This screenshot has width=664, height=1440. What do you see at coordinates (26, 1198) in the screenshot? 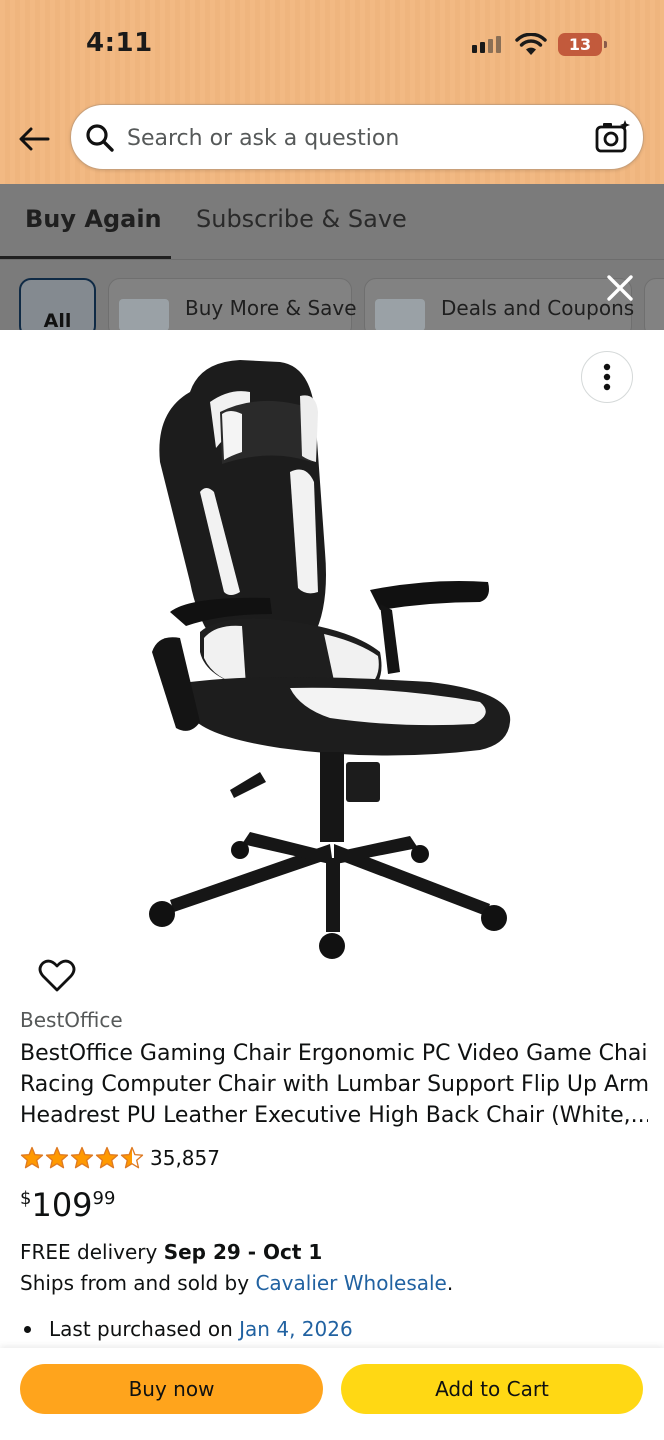
I see `price-currency: $` at bounding box center [26, 1198].